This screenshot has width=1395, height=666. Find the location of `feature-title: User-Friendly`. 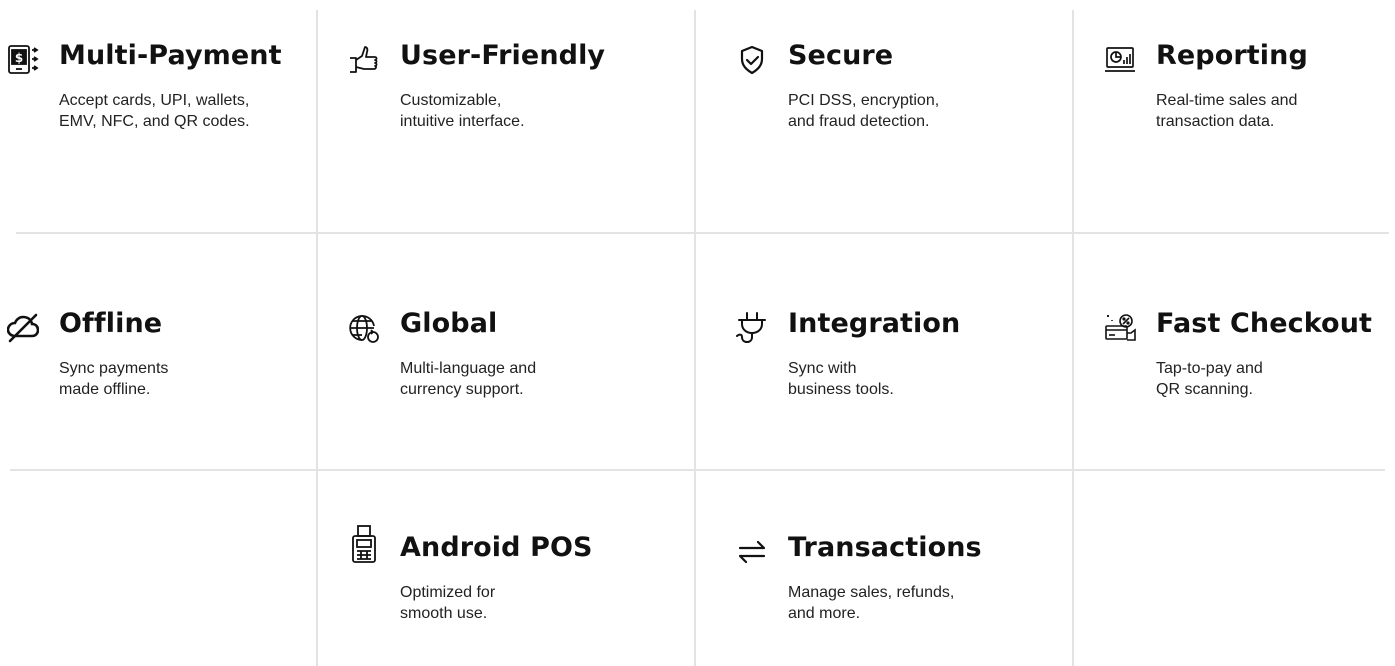

feature-title: User-Friendly is located at coordinates (503, 55).